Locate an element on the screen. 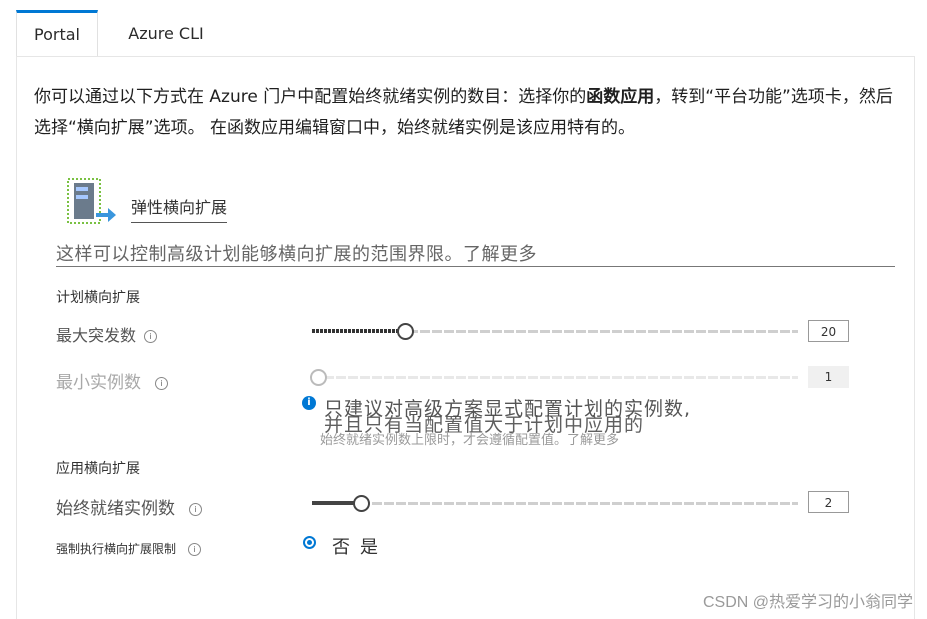 The height and width of the screenshot is (619, 927). note-line-3: 始终就绪实例数上限时，才会遵循配置值。了解更多 is located at coordinates (470, 440).